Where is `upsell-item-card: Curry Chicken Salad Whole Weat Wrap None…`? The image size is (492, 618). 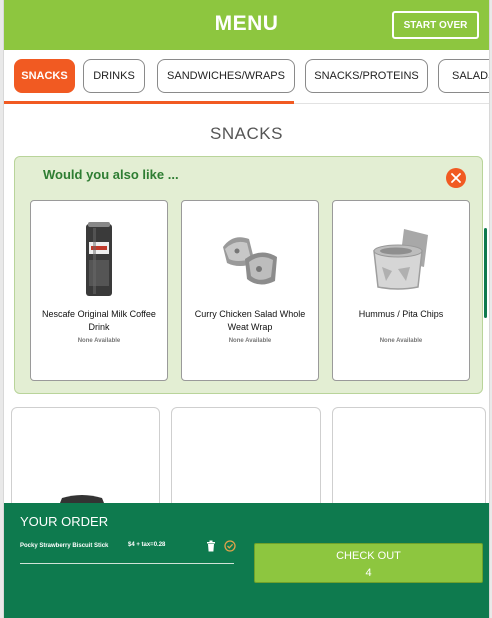
upsell-item-card: Curry Chicken Salad Whole Weat Wrap None… is located at coordinates (250, 290).